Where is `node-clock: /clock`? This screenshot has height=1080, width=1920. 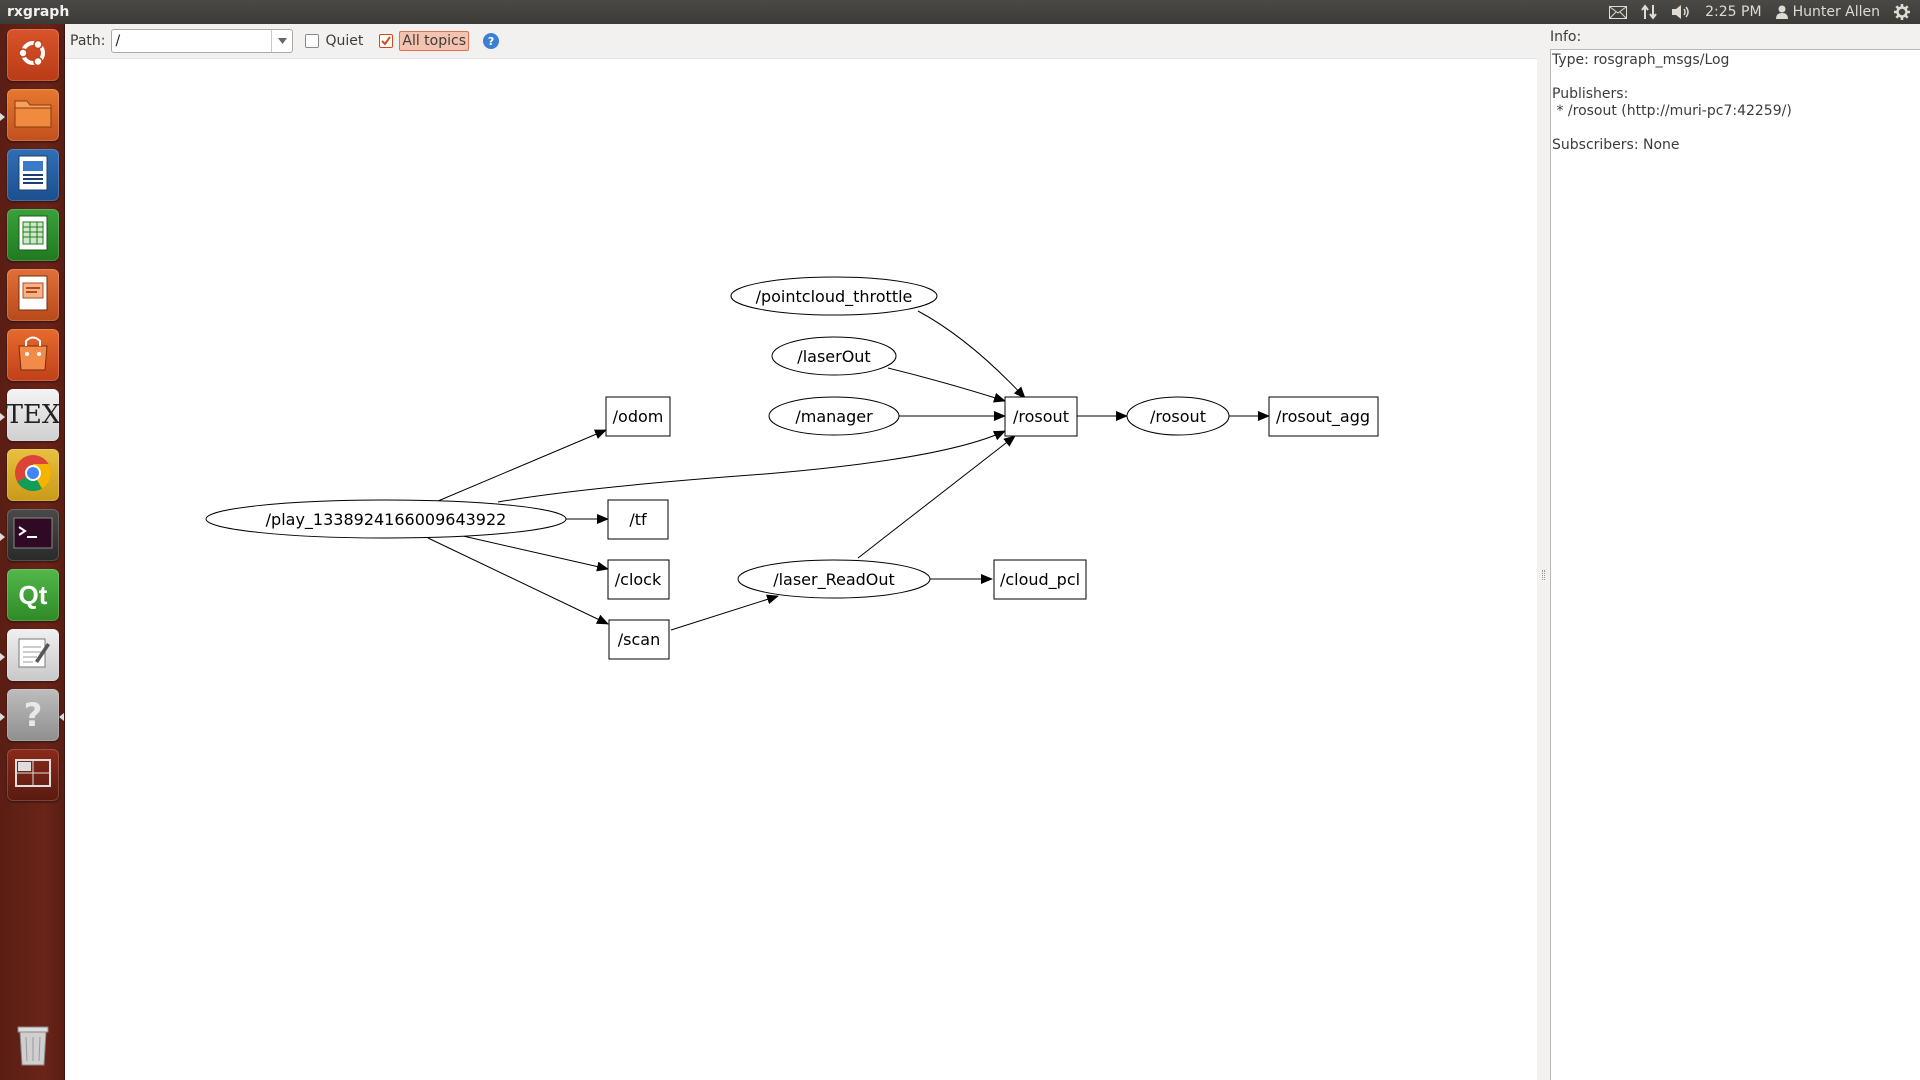 node-clock: /clock is located at coordinates (638, 579).